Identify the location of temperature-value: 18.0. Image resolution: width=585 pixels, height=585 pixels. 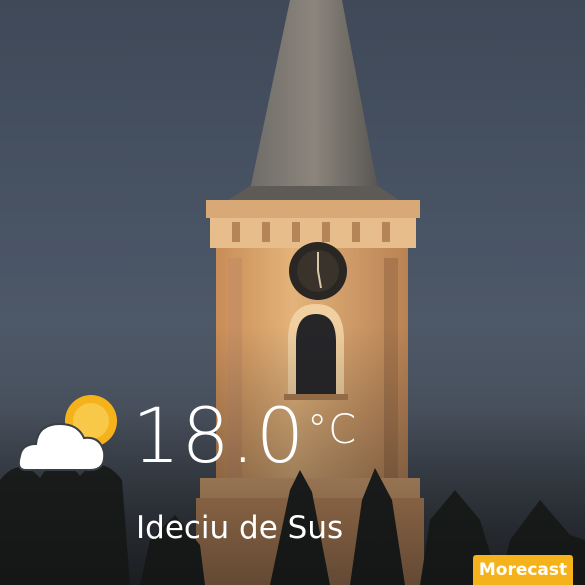
(219, 435).